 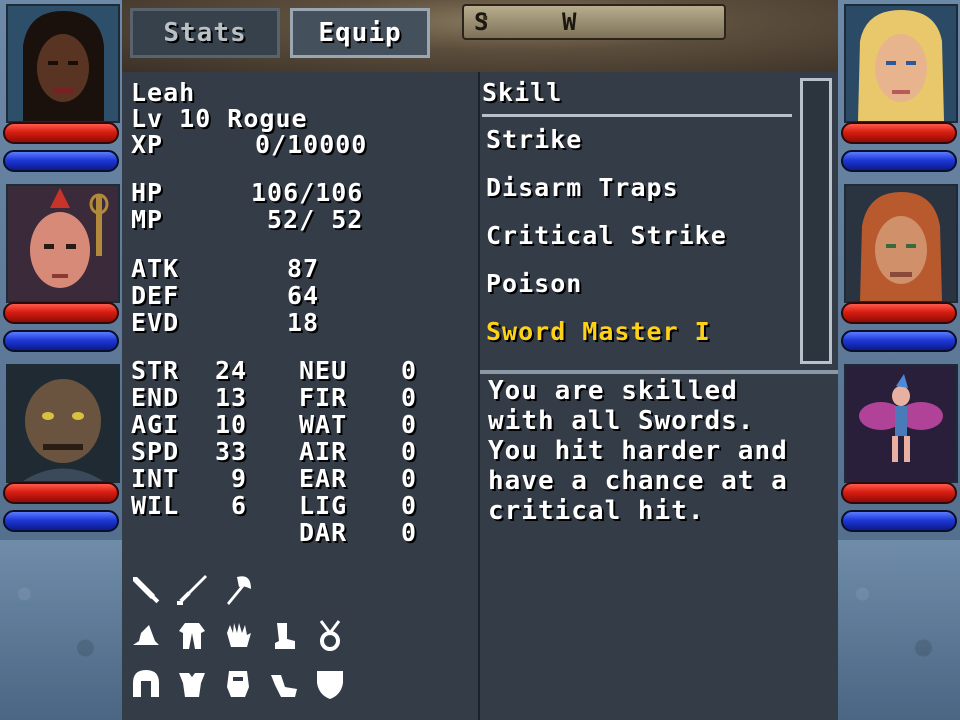 I want to click on hp-value: 106/106, so click(x=307, y=192).